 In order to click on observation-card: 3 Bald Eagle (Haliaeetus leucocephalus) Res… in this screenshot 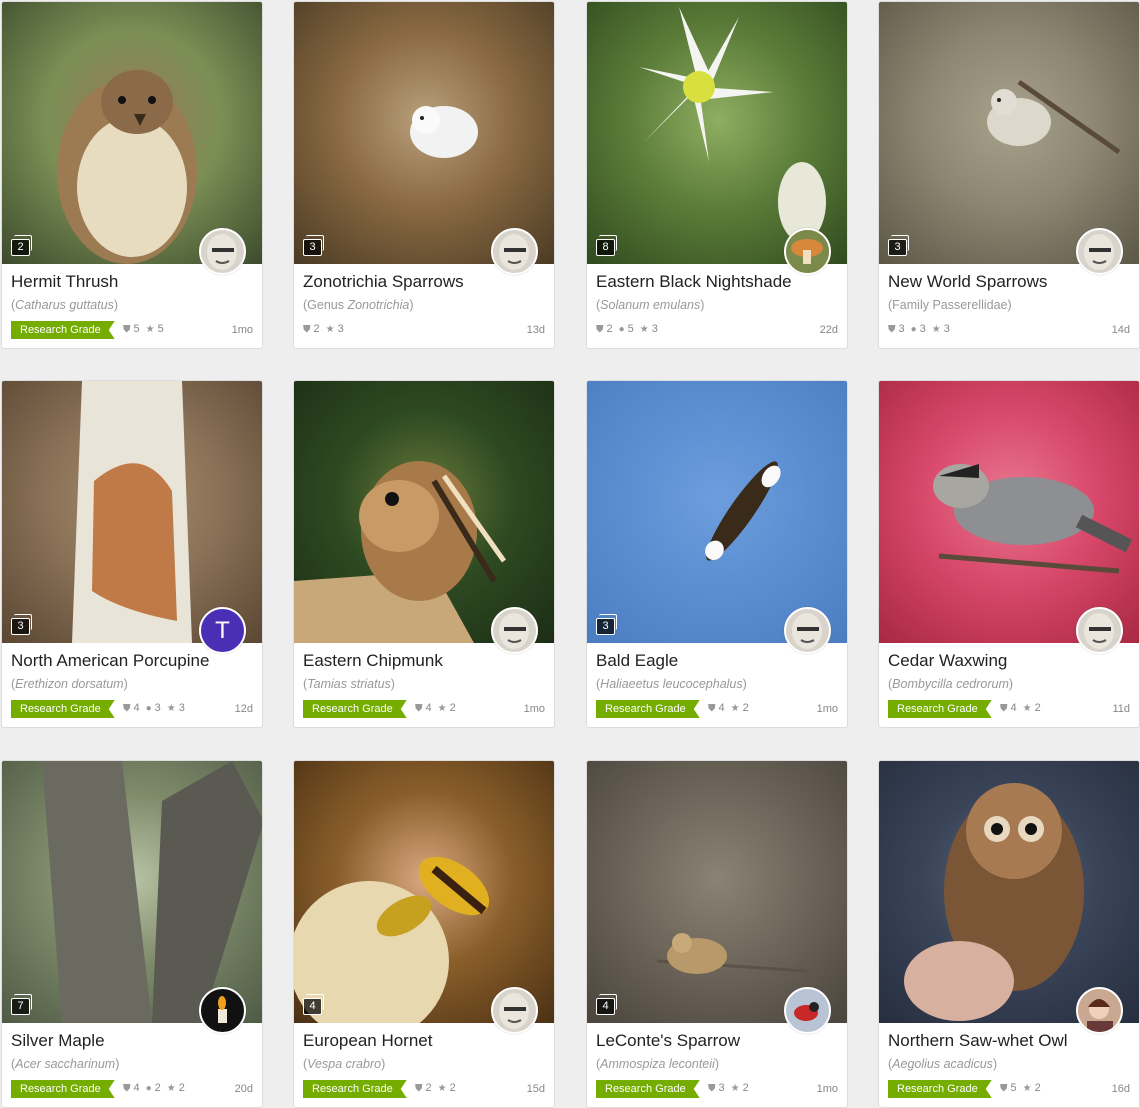, I will do `click(717, 554)`.